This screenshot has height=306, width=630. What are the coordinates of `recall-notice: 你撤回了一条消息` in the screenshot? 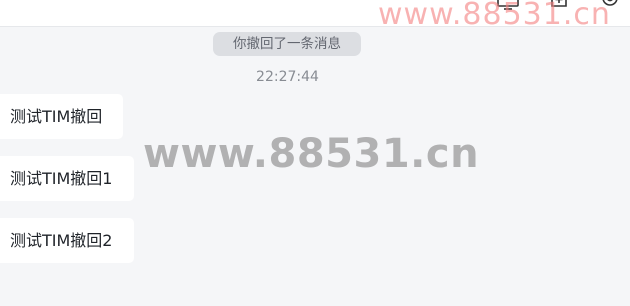 It's located at (287, 44).